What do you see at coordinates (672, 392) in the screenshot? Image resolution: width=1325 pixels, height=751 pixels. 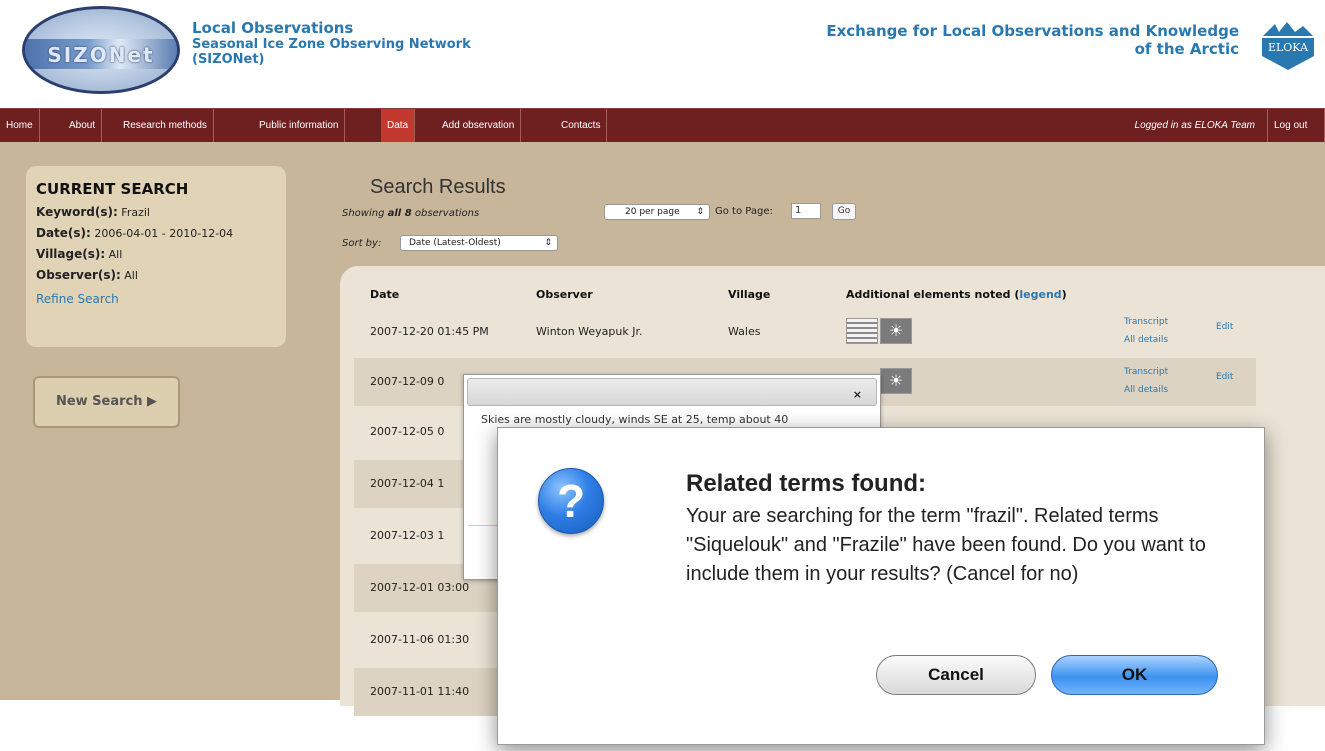 I see `popup-titlebar: ×` at bounding box center [672, 392].